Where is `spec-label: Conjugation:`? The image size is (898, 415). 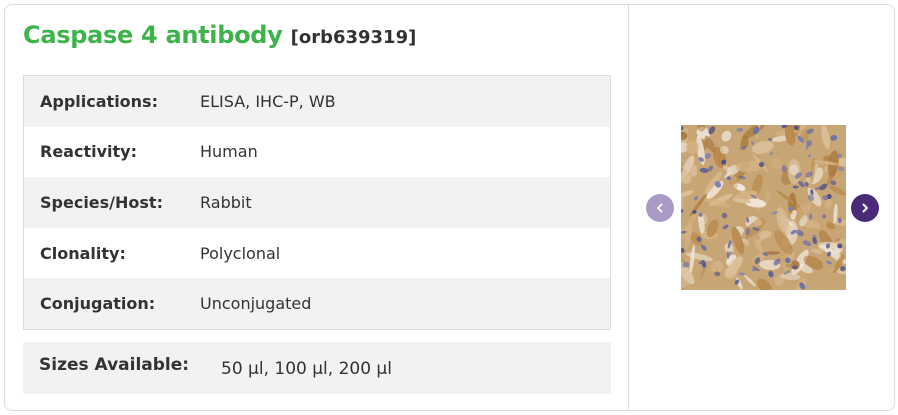
spec-label: Conjugation: is located at coordinates (98, 304).